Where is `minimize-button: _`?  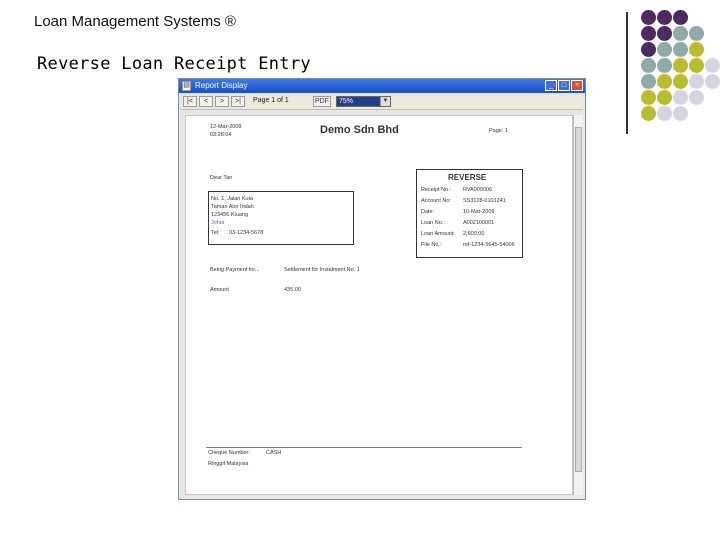 minimize-button: _ is located at coordinates (551, 85).